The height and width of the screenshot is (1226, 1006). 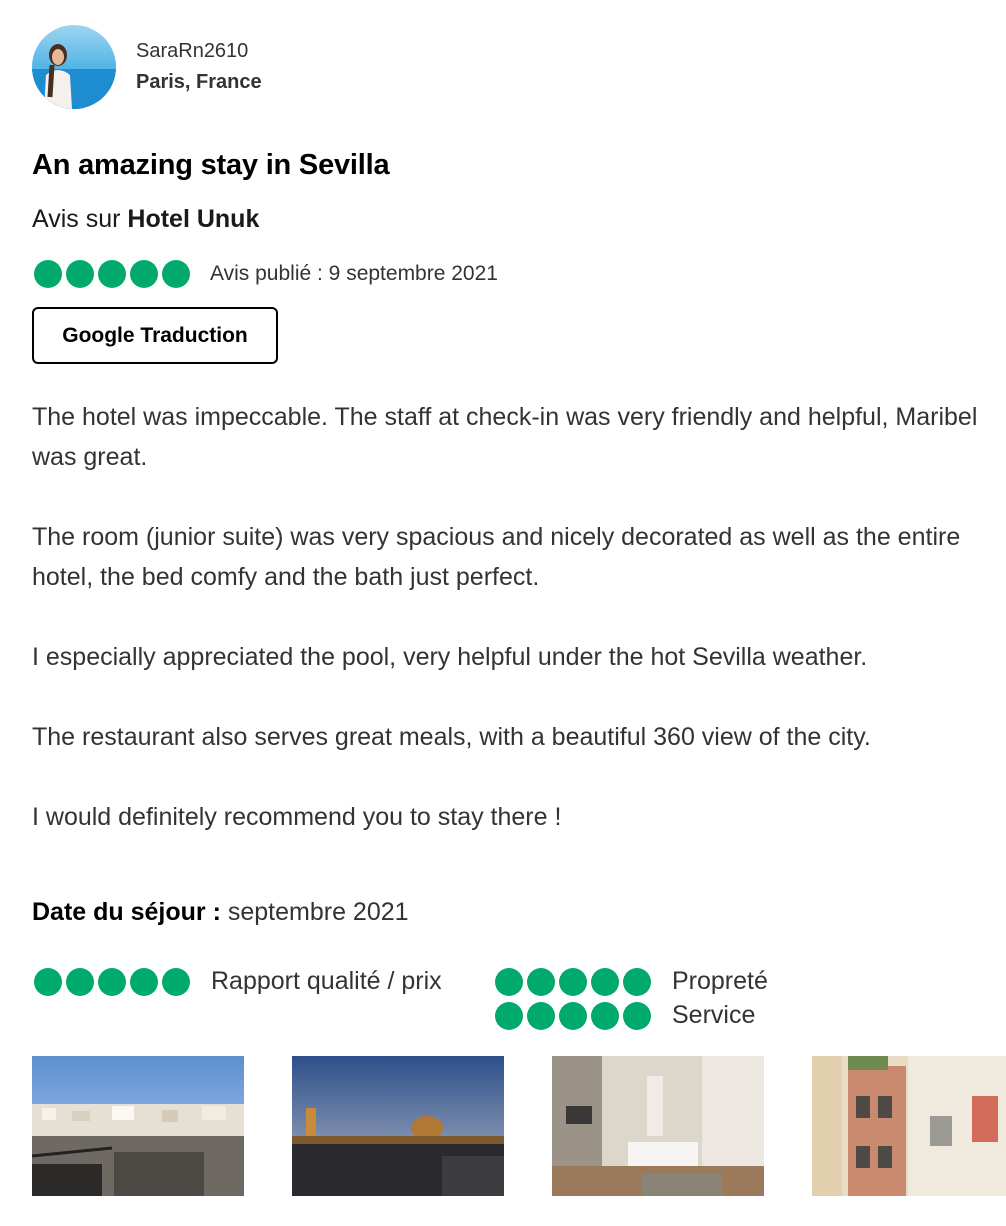 What do you see at coordinates (720, 981) in the screenshot?
I see `sub-rating-label: Propreté` at bounding box center [720, 981].